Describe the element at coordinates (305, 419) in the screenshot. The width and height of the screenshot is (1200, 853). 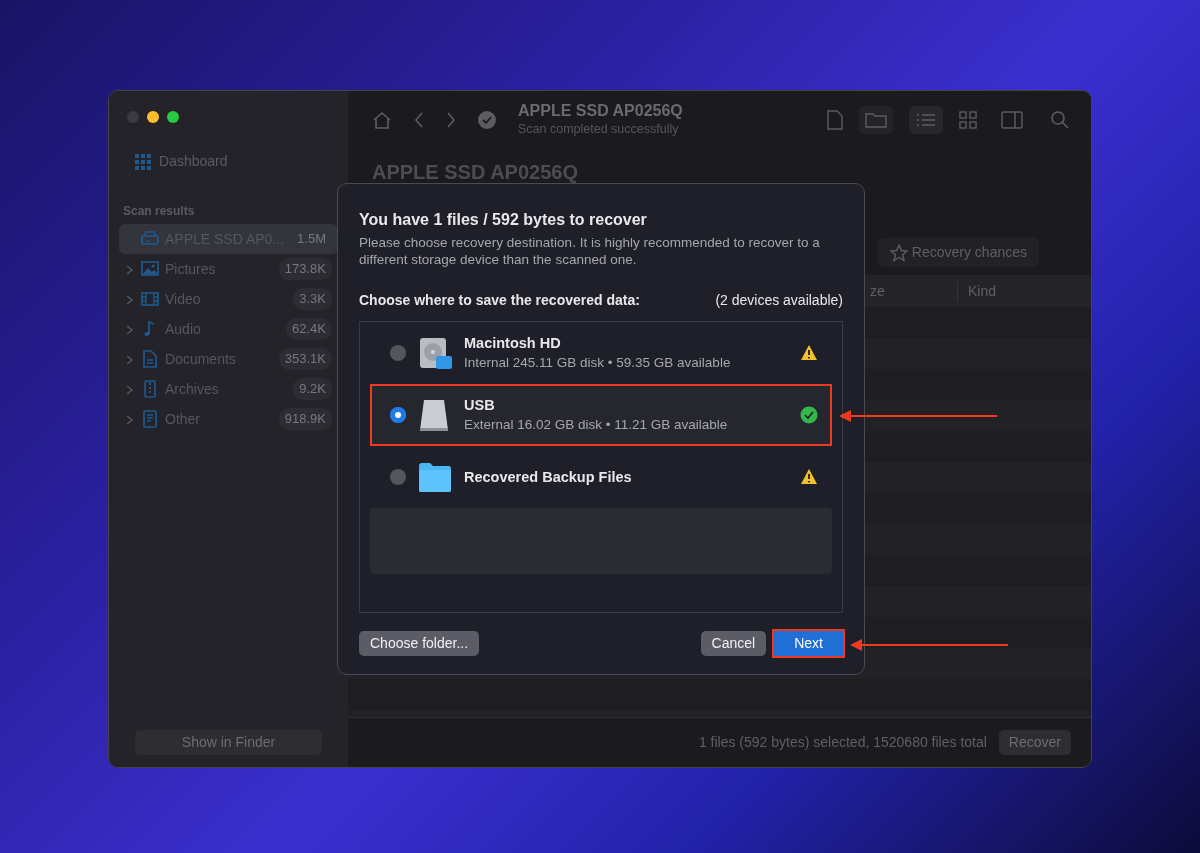
I see `item-count: 918.9K` at that location.